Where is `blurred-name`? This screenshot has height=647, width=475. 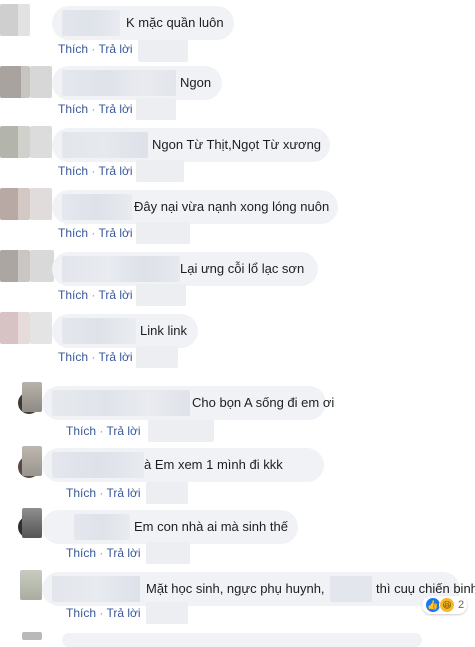 blurred-name is located at coordinates (351, 589).